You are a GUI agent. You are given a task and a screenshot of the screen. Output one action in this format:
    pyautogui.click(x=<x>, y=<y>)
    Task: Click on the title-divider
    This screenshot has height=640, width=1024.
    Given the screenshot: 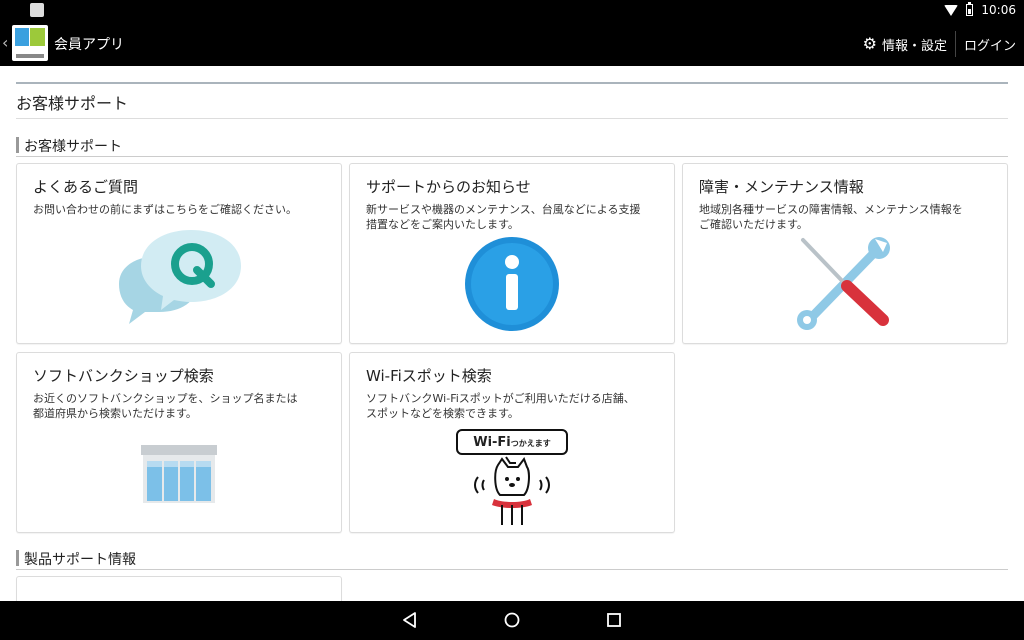 What is the action you would take?
    pyautogui.click(x=512, y=118)
    